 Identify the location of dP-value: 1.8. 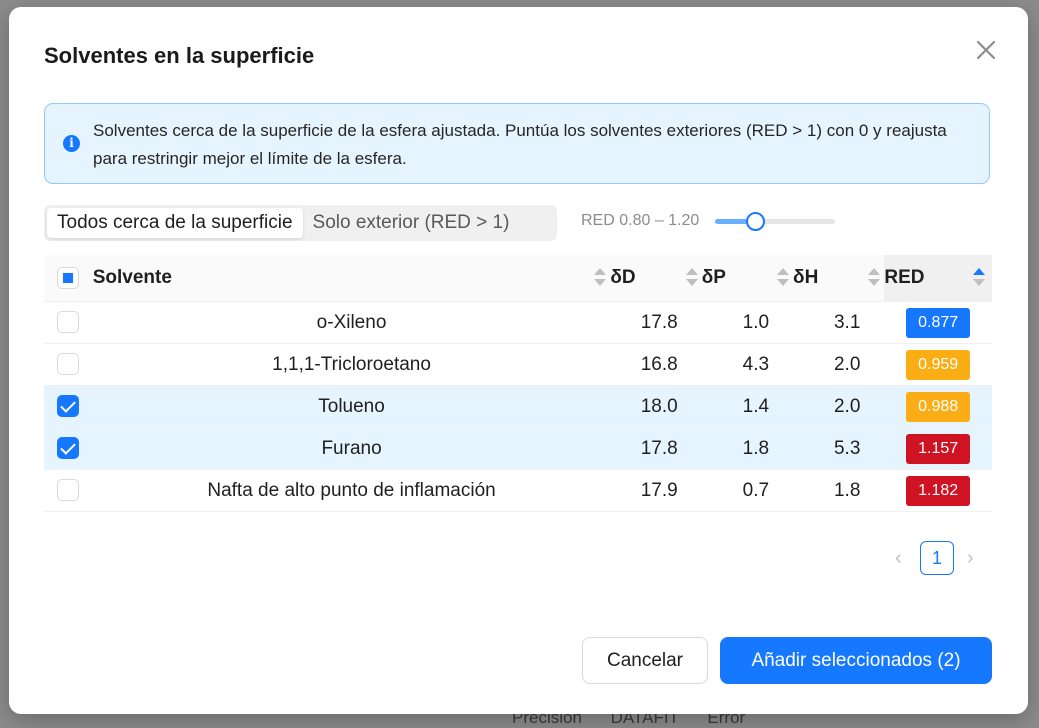
(747, 448).